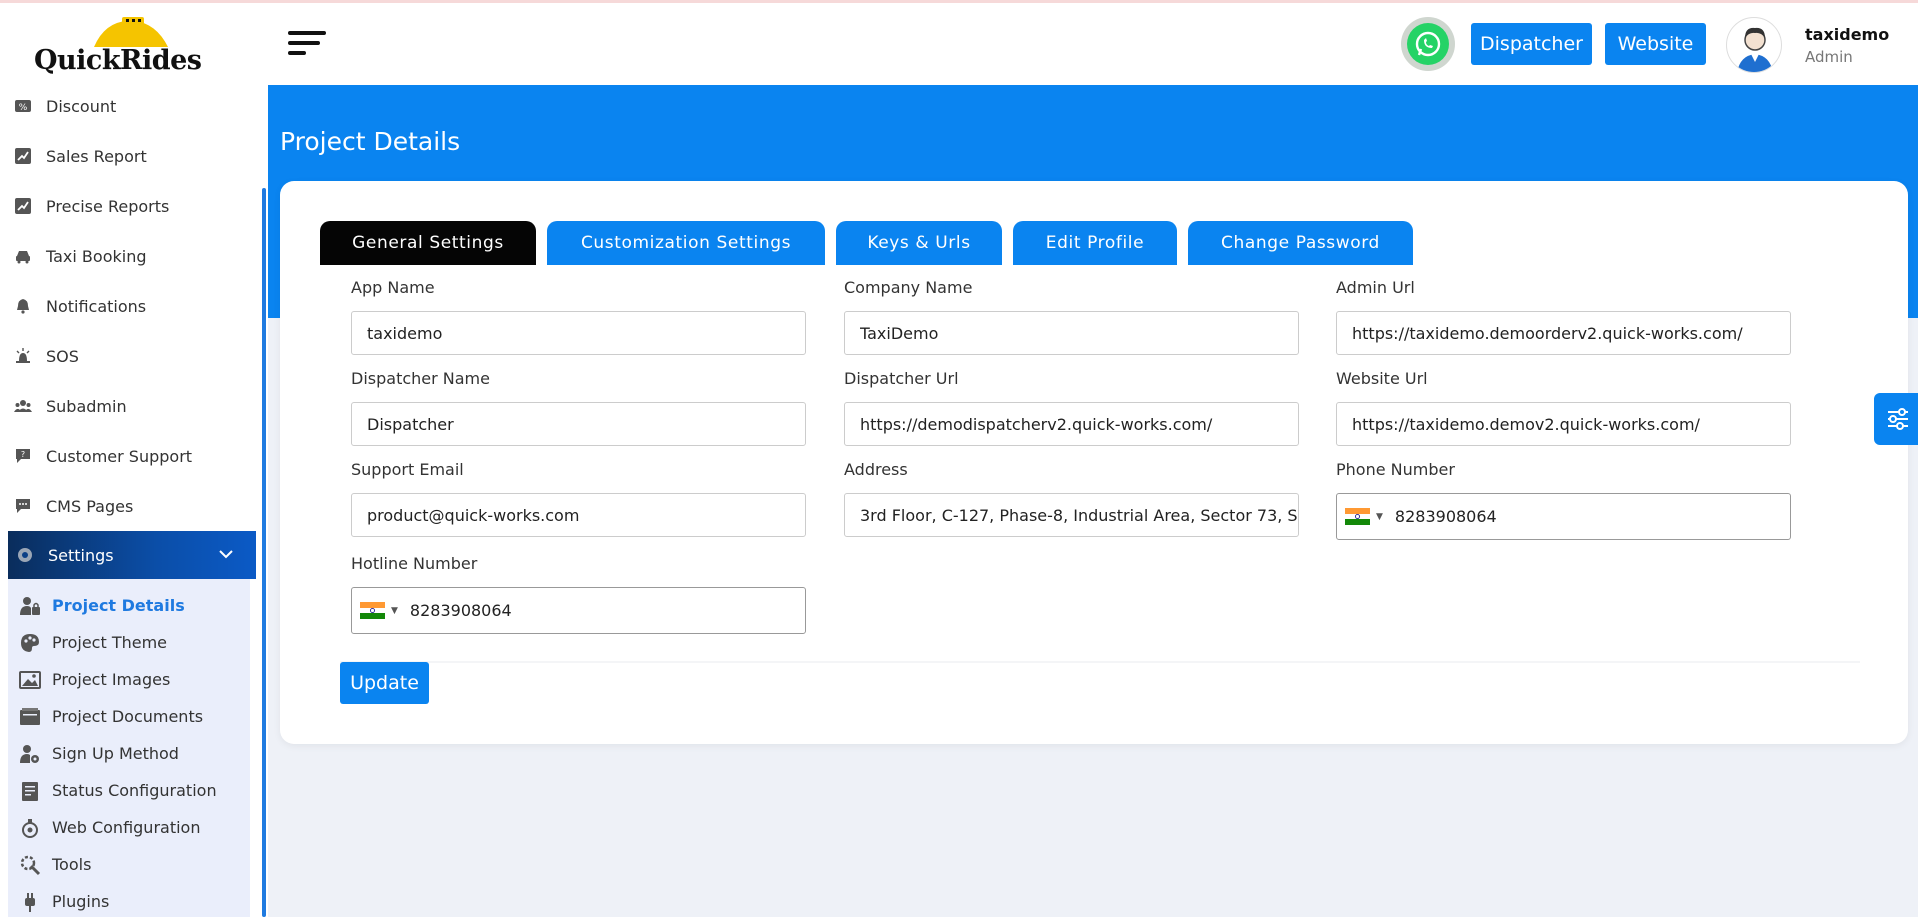  Describe the element at coordinates (1563, 424) in the screenshot. I see `website-url-field` at that location.